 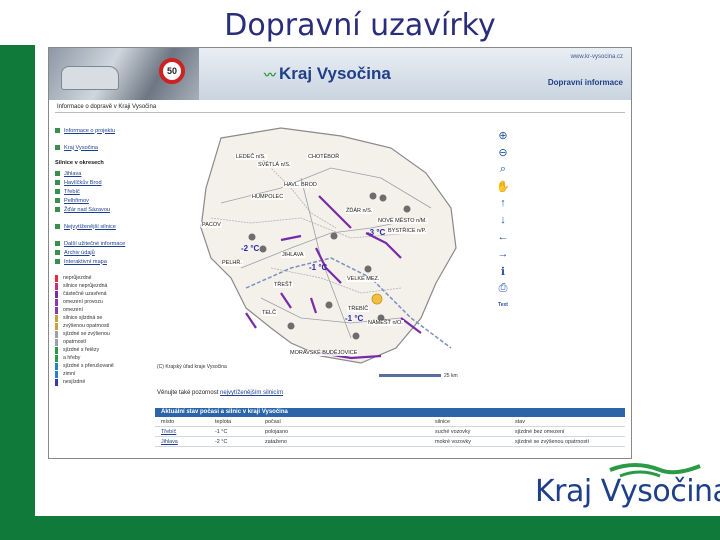 What do you see at coordinates (585, 82) in the screenshot?
I see `banner-section-title: Dopravní informace` at bounding box center [585, 82].